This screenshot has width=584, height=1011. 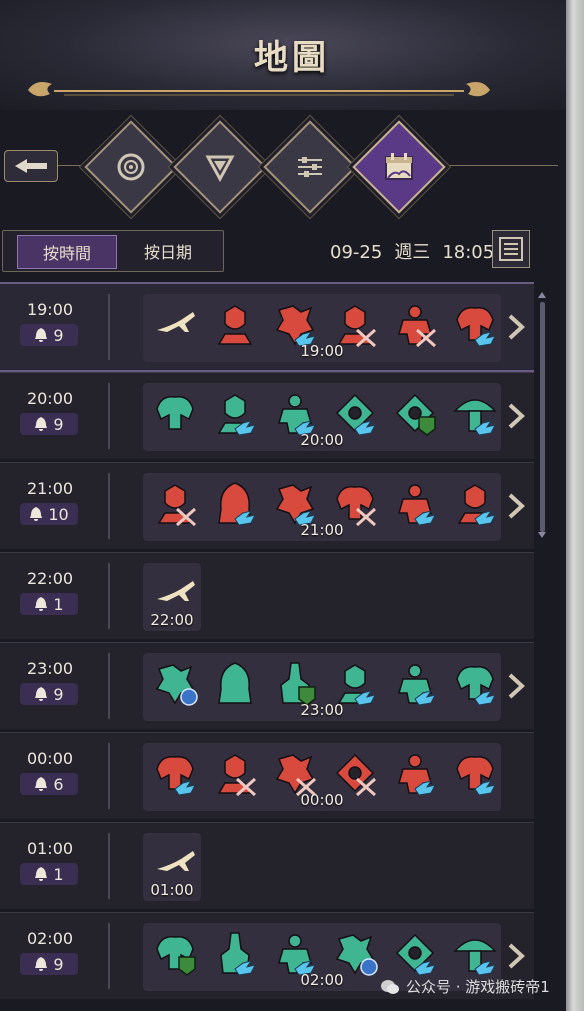 I want to click on event-count-badge: 1, so click(x=49, y=874).